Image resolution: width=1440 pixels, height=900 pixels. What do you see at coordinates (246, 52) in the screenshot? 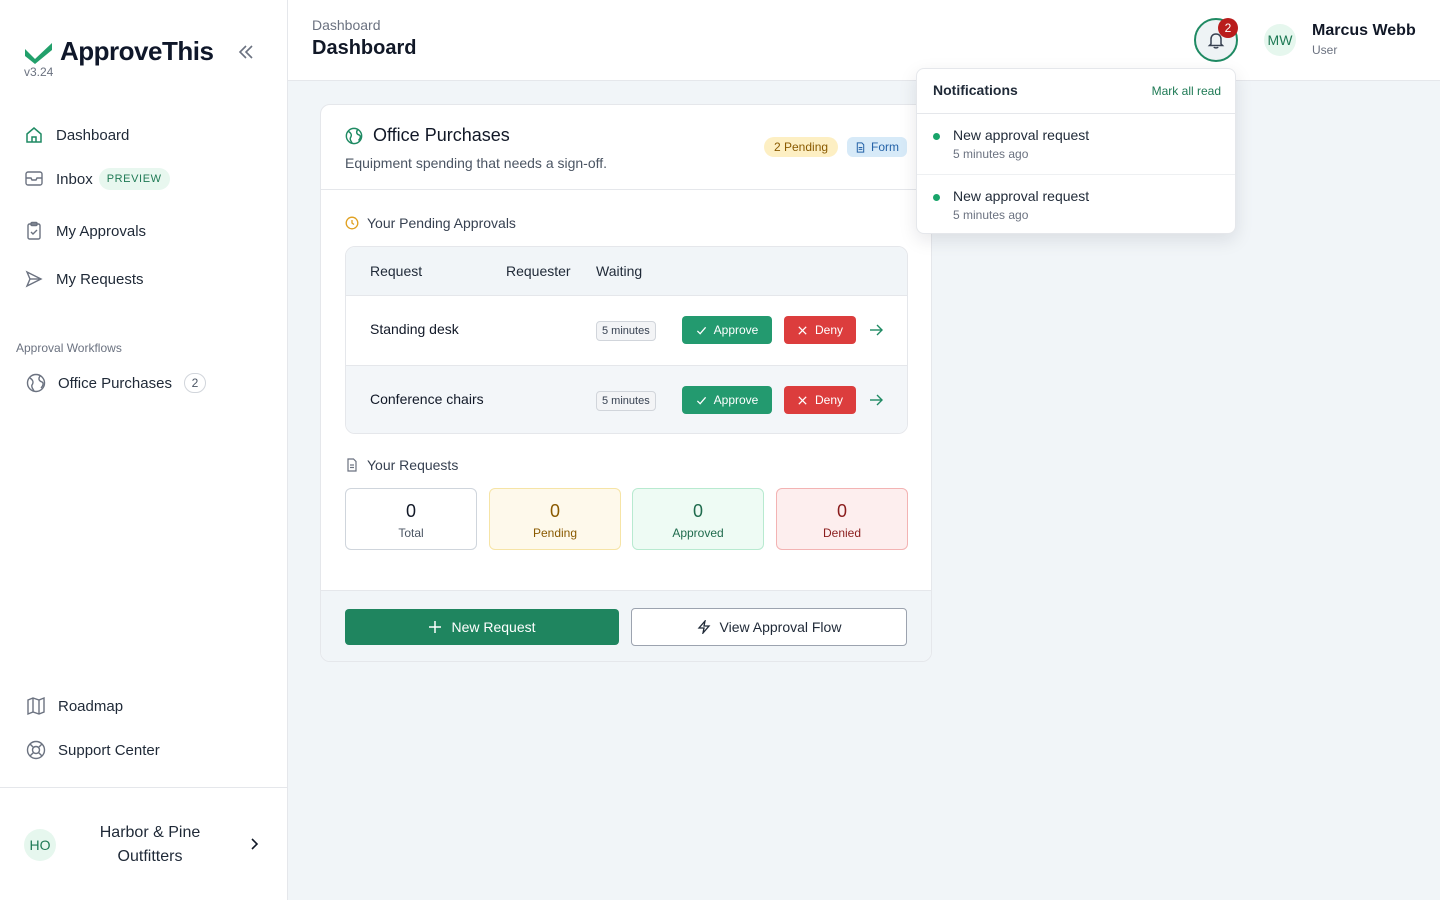
I see `collapse-sidebar-icon` at bounding box center [246, 52].